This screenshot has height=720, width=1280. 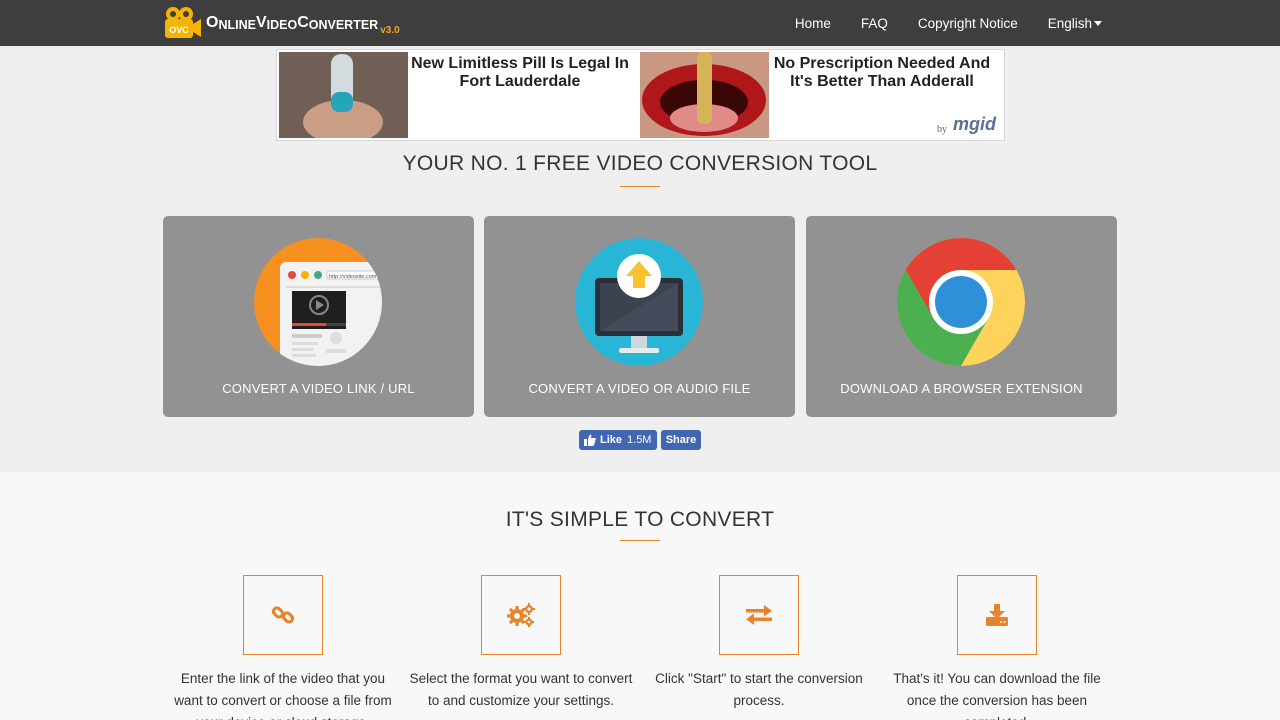 What do you see at coordinates (640, 540) in the screenshot?
I see `how-it-works-underline` at bounding box center [640, 540].